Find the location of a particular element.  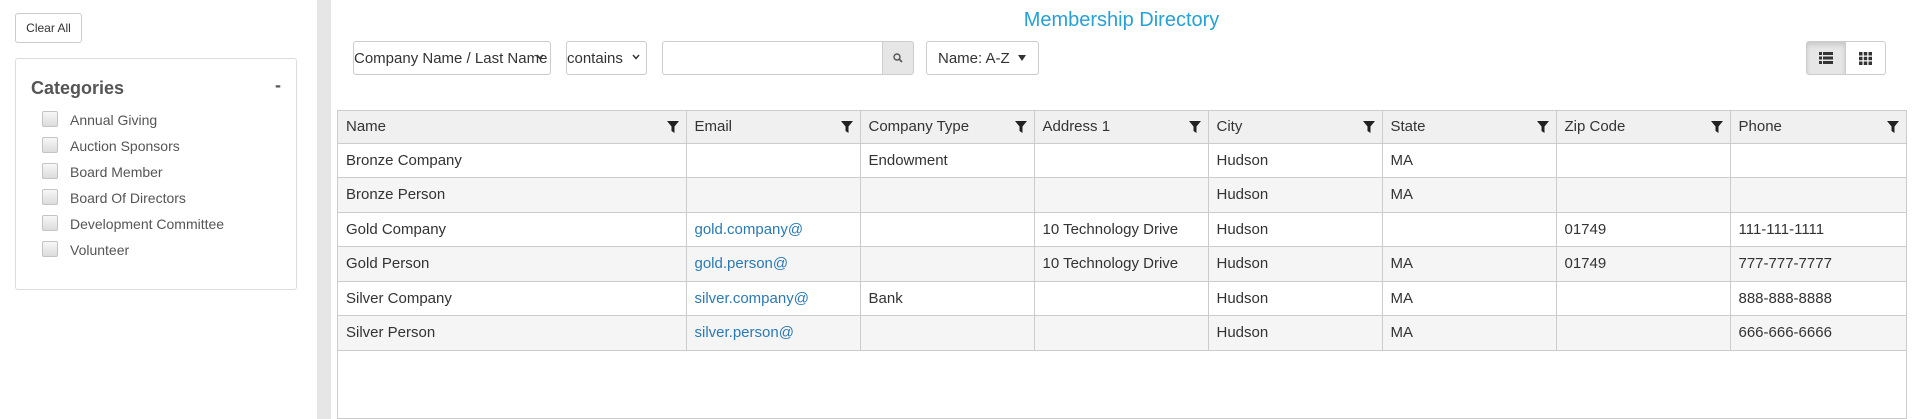

category-label: Auction Sponsors is located at coordinates (125, 146).